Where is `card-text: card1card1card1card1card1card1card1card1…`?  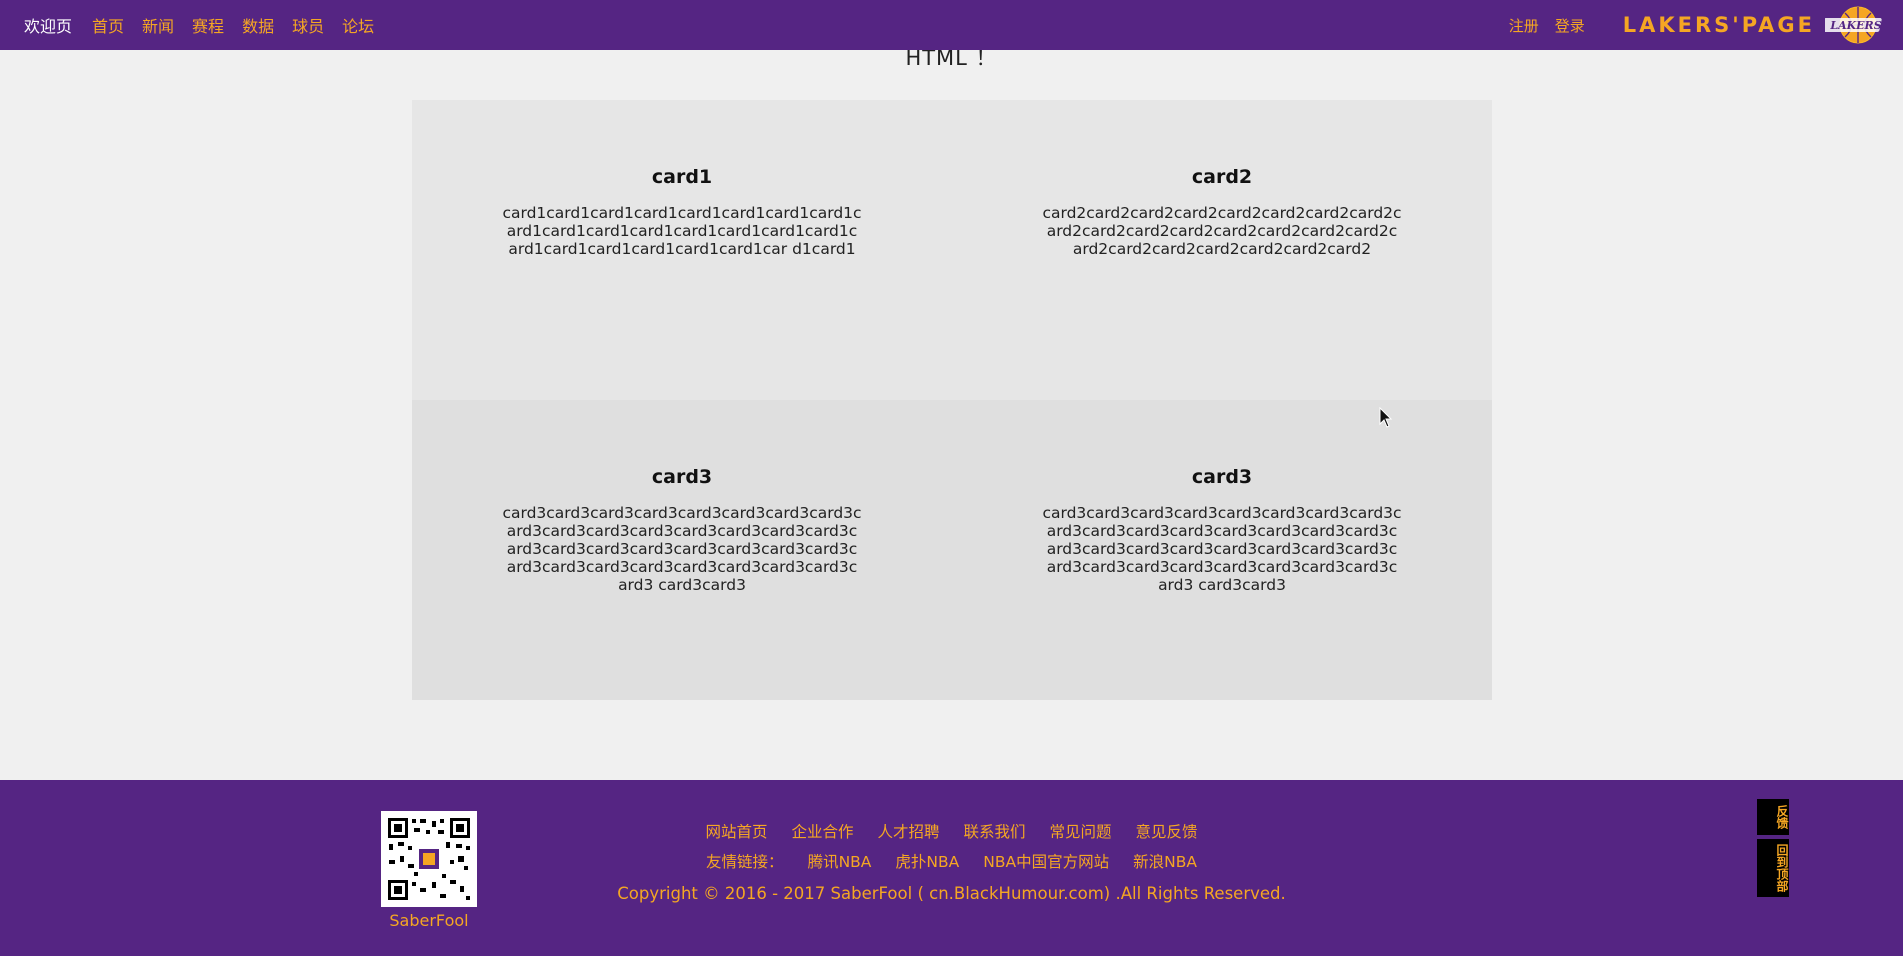
card-text: card1card1card1card1card1card1card1card1… is located at coordinates (682, 231).